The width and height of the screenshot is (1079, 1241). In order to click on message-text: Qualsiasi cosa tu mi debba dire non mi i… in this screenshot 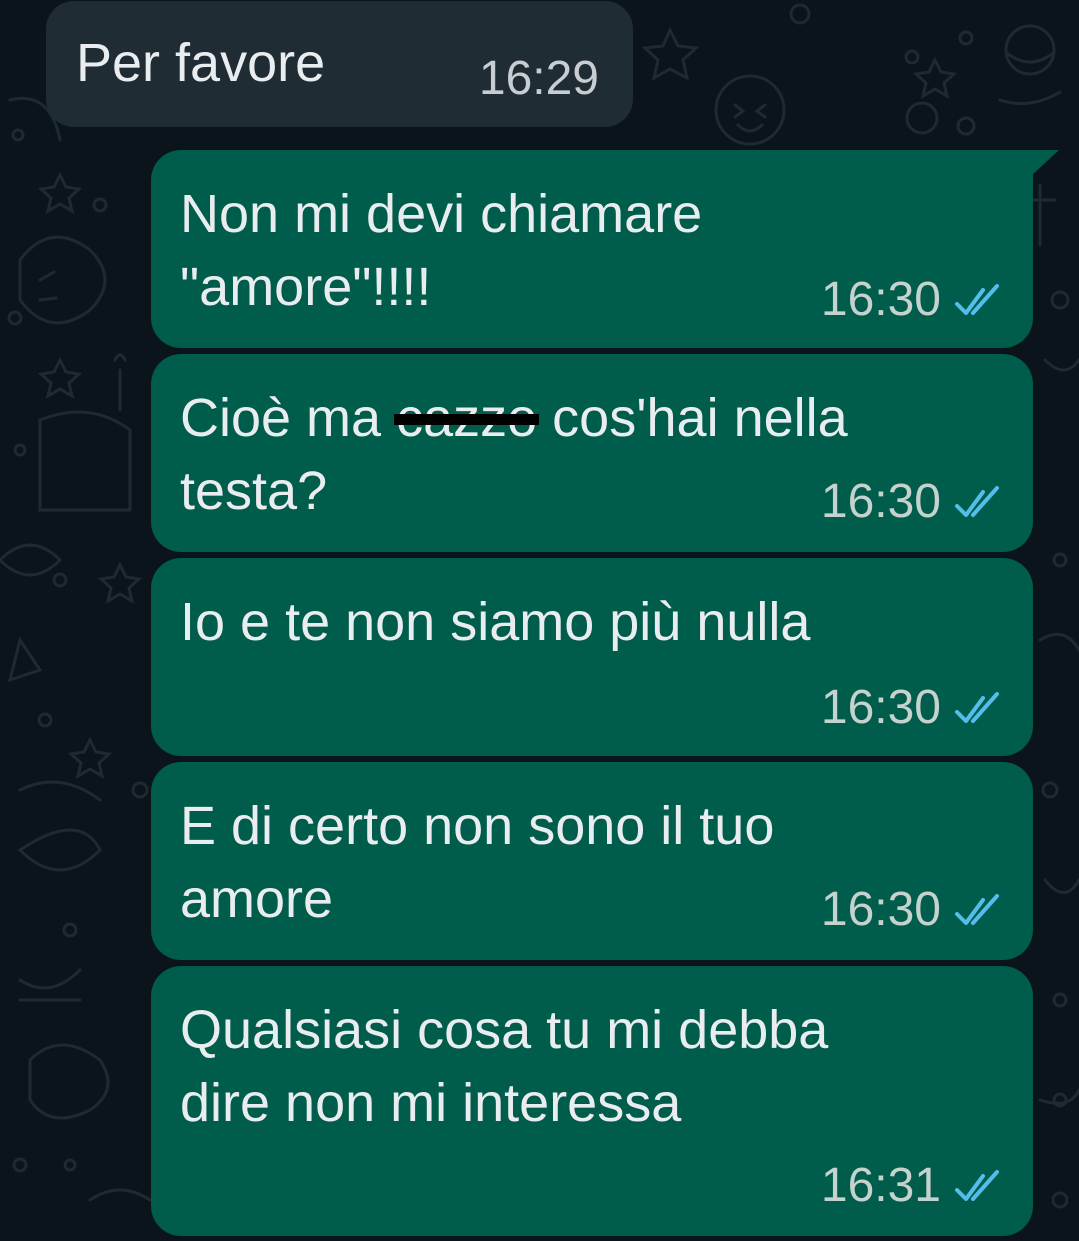, I will do `click(575, 1067)`.